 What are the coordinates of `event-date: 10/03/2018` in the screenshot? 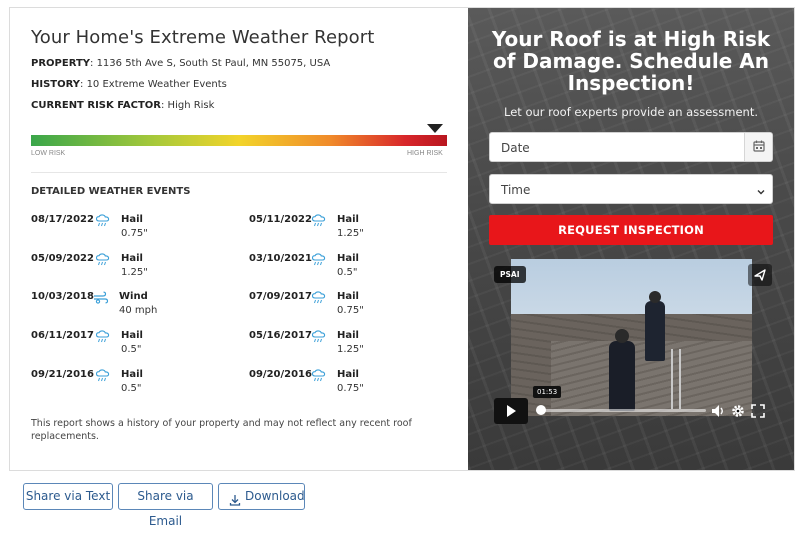 It's located at (62, 296).